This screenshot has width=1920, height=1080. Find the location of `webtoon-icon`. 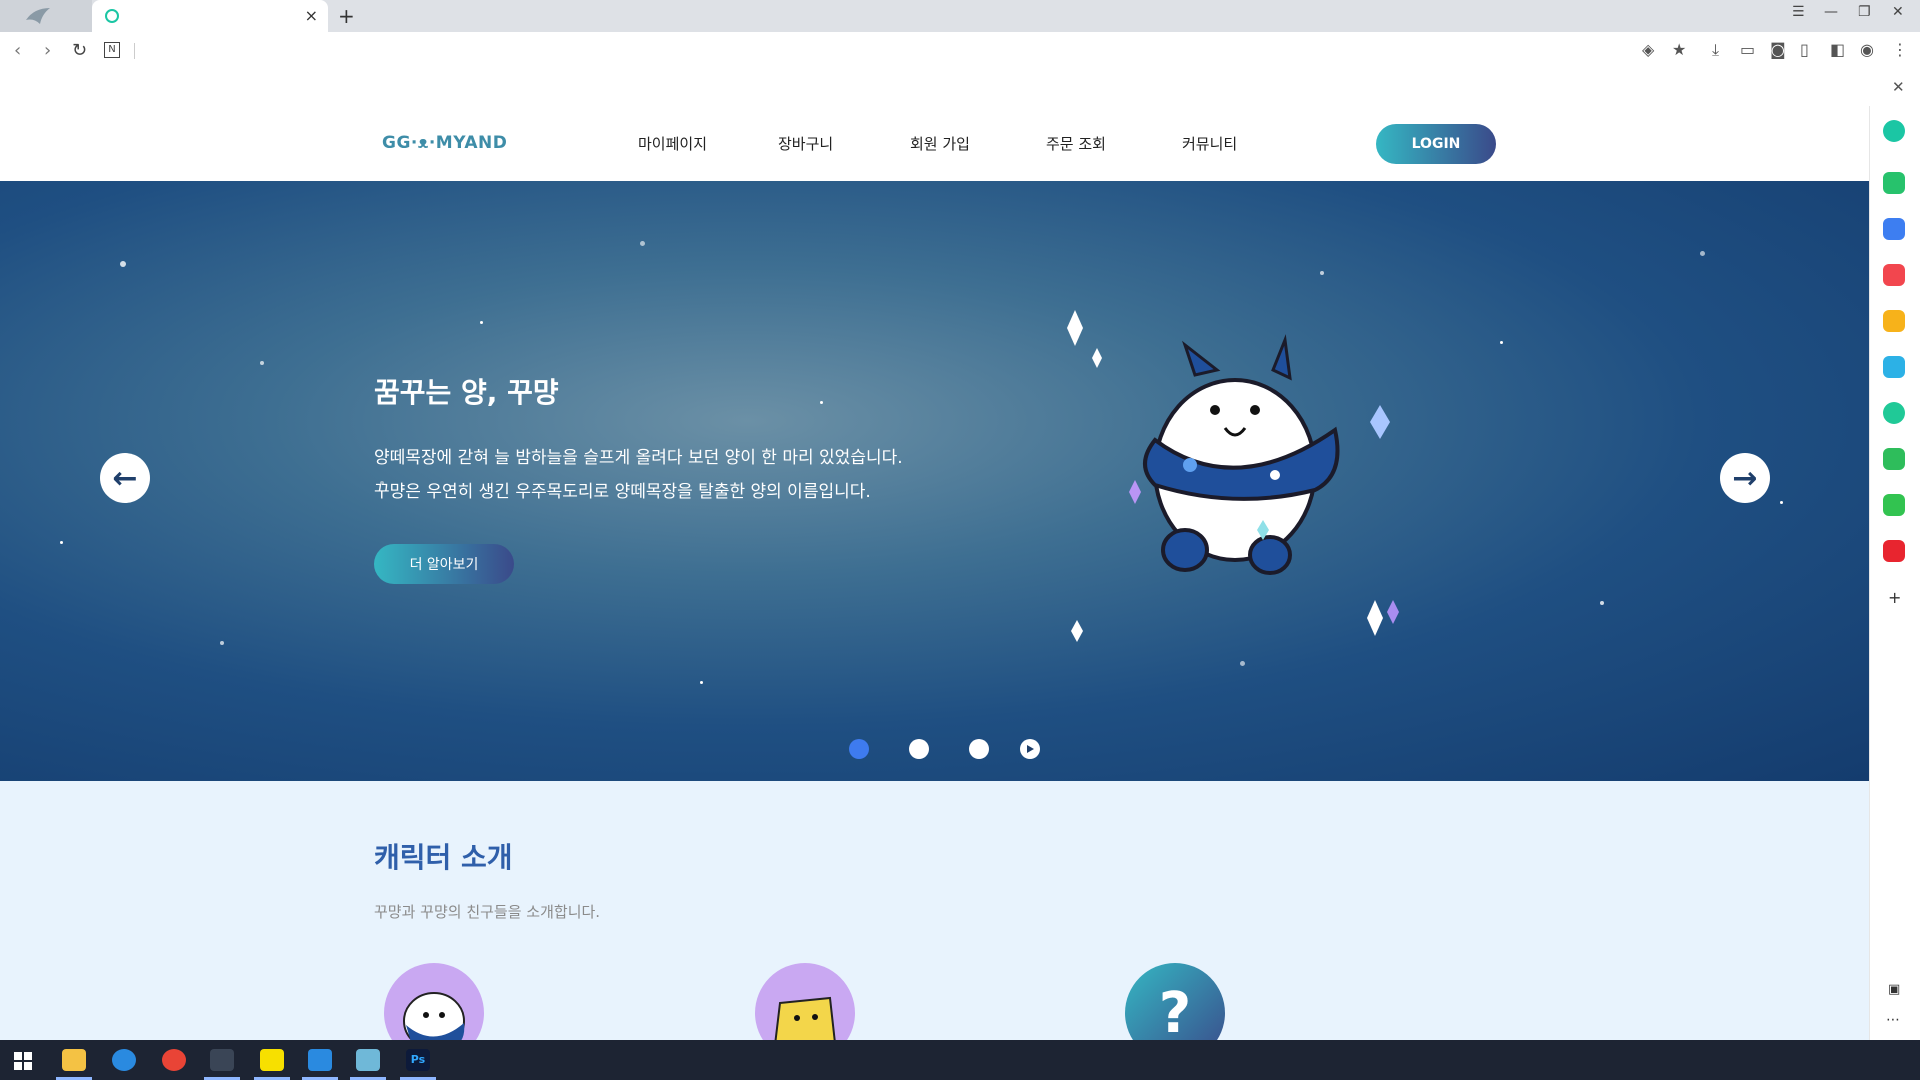

webtoon-icon is located at coordinates (1894, 459).